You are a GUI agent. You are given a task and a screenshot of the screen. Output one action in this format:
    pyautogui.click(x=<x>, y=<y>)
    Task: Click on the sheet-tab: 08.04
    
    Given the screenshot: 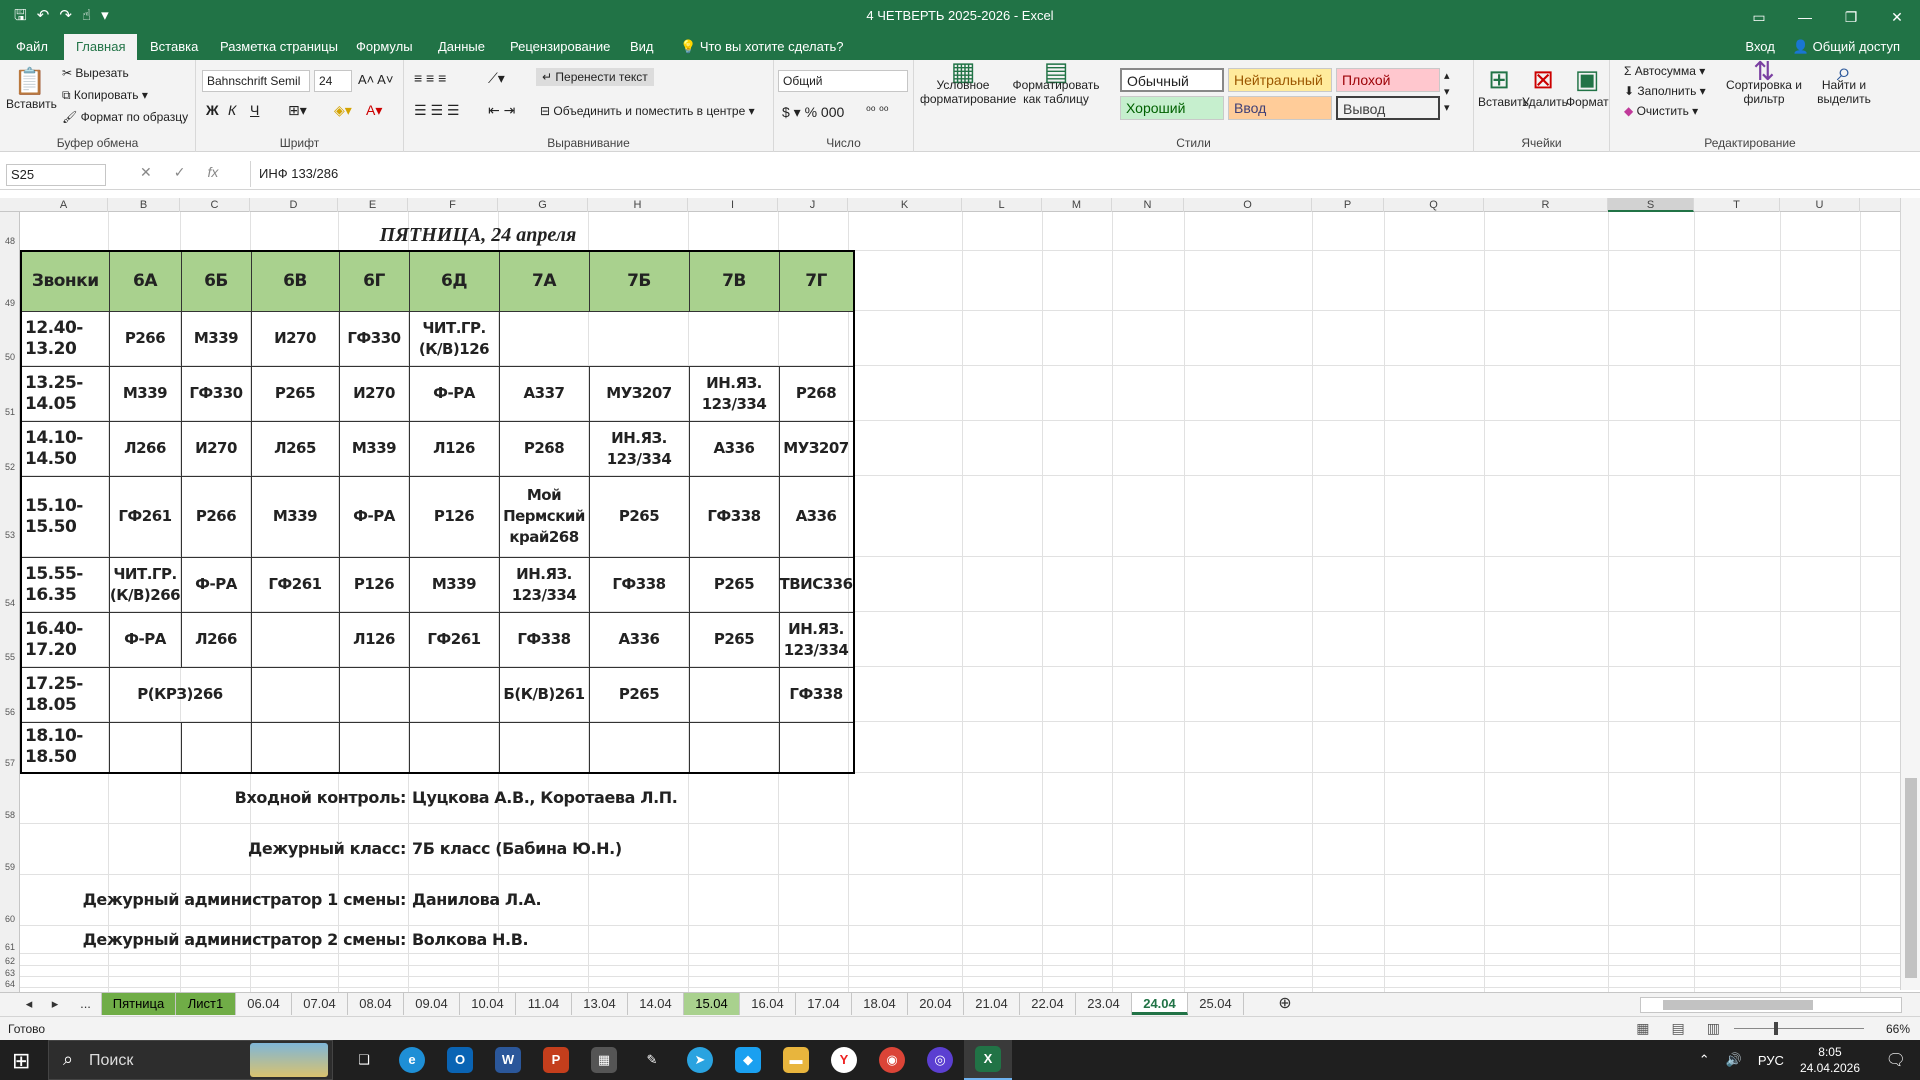 What is the action you would take?
    pyautogui.click(x=376, y=1004)
    